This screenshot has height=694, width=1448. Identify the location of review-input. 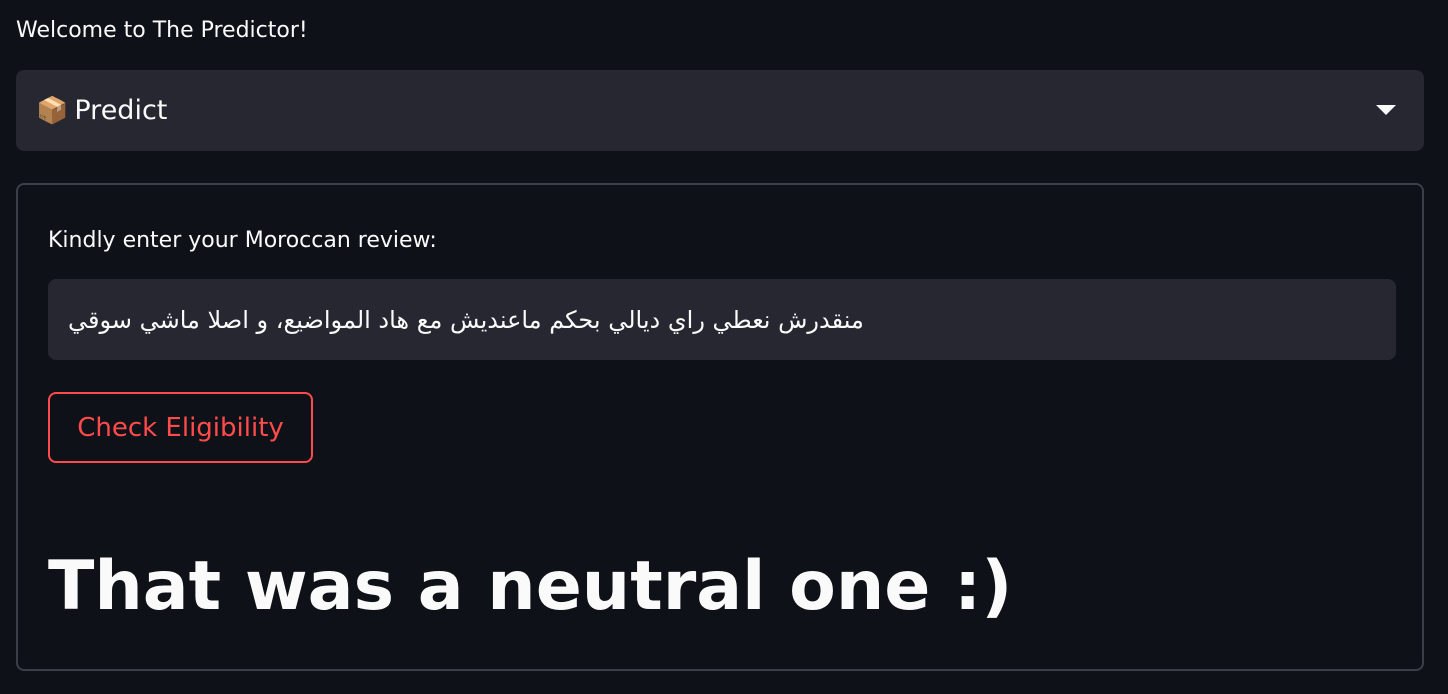
(722, 319).